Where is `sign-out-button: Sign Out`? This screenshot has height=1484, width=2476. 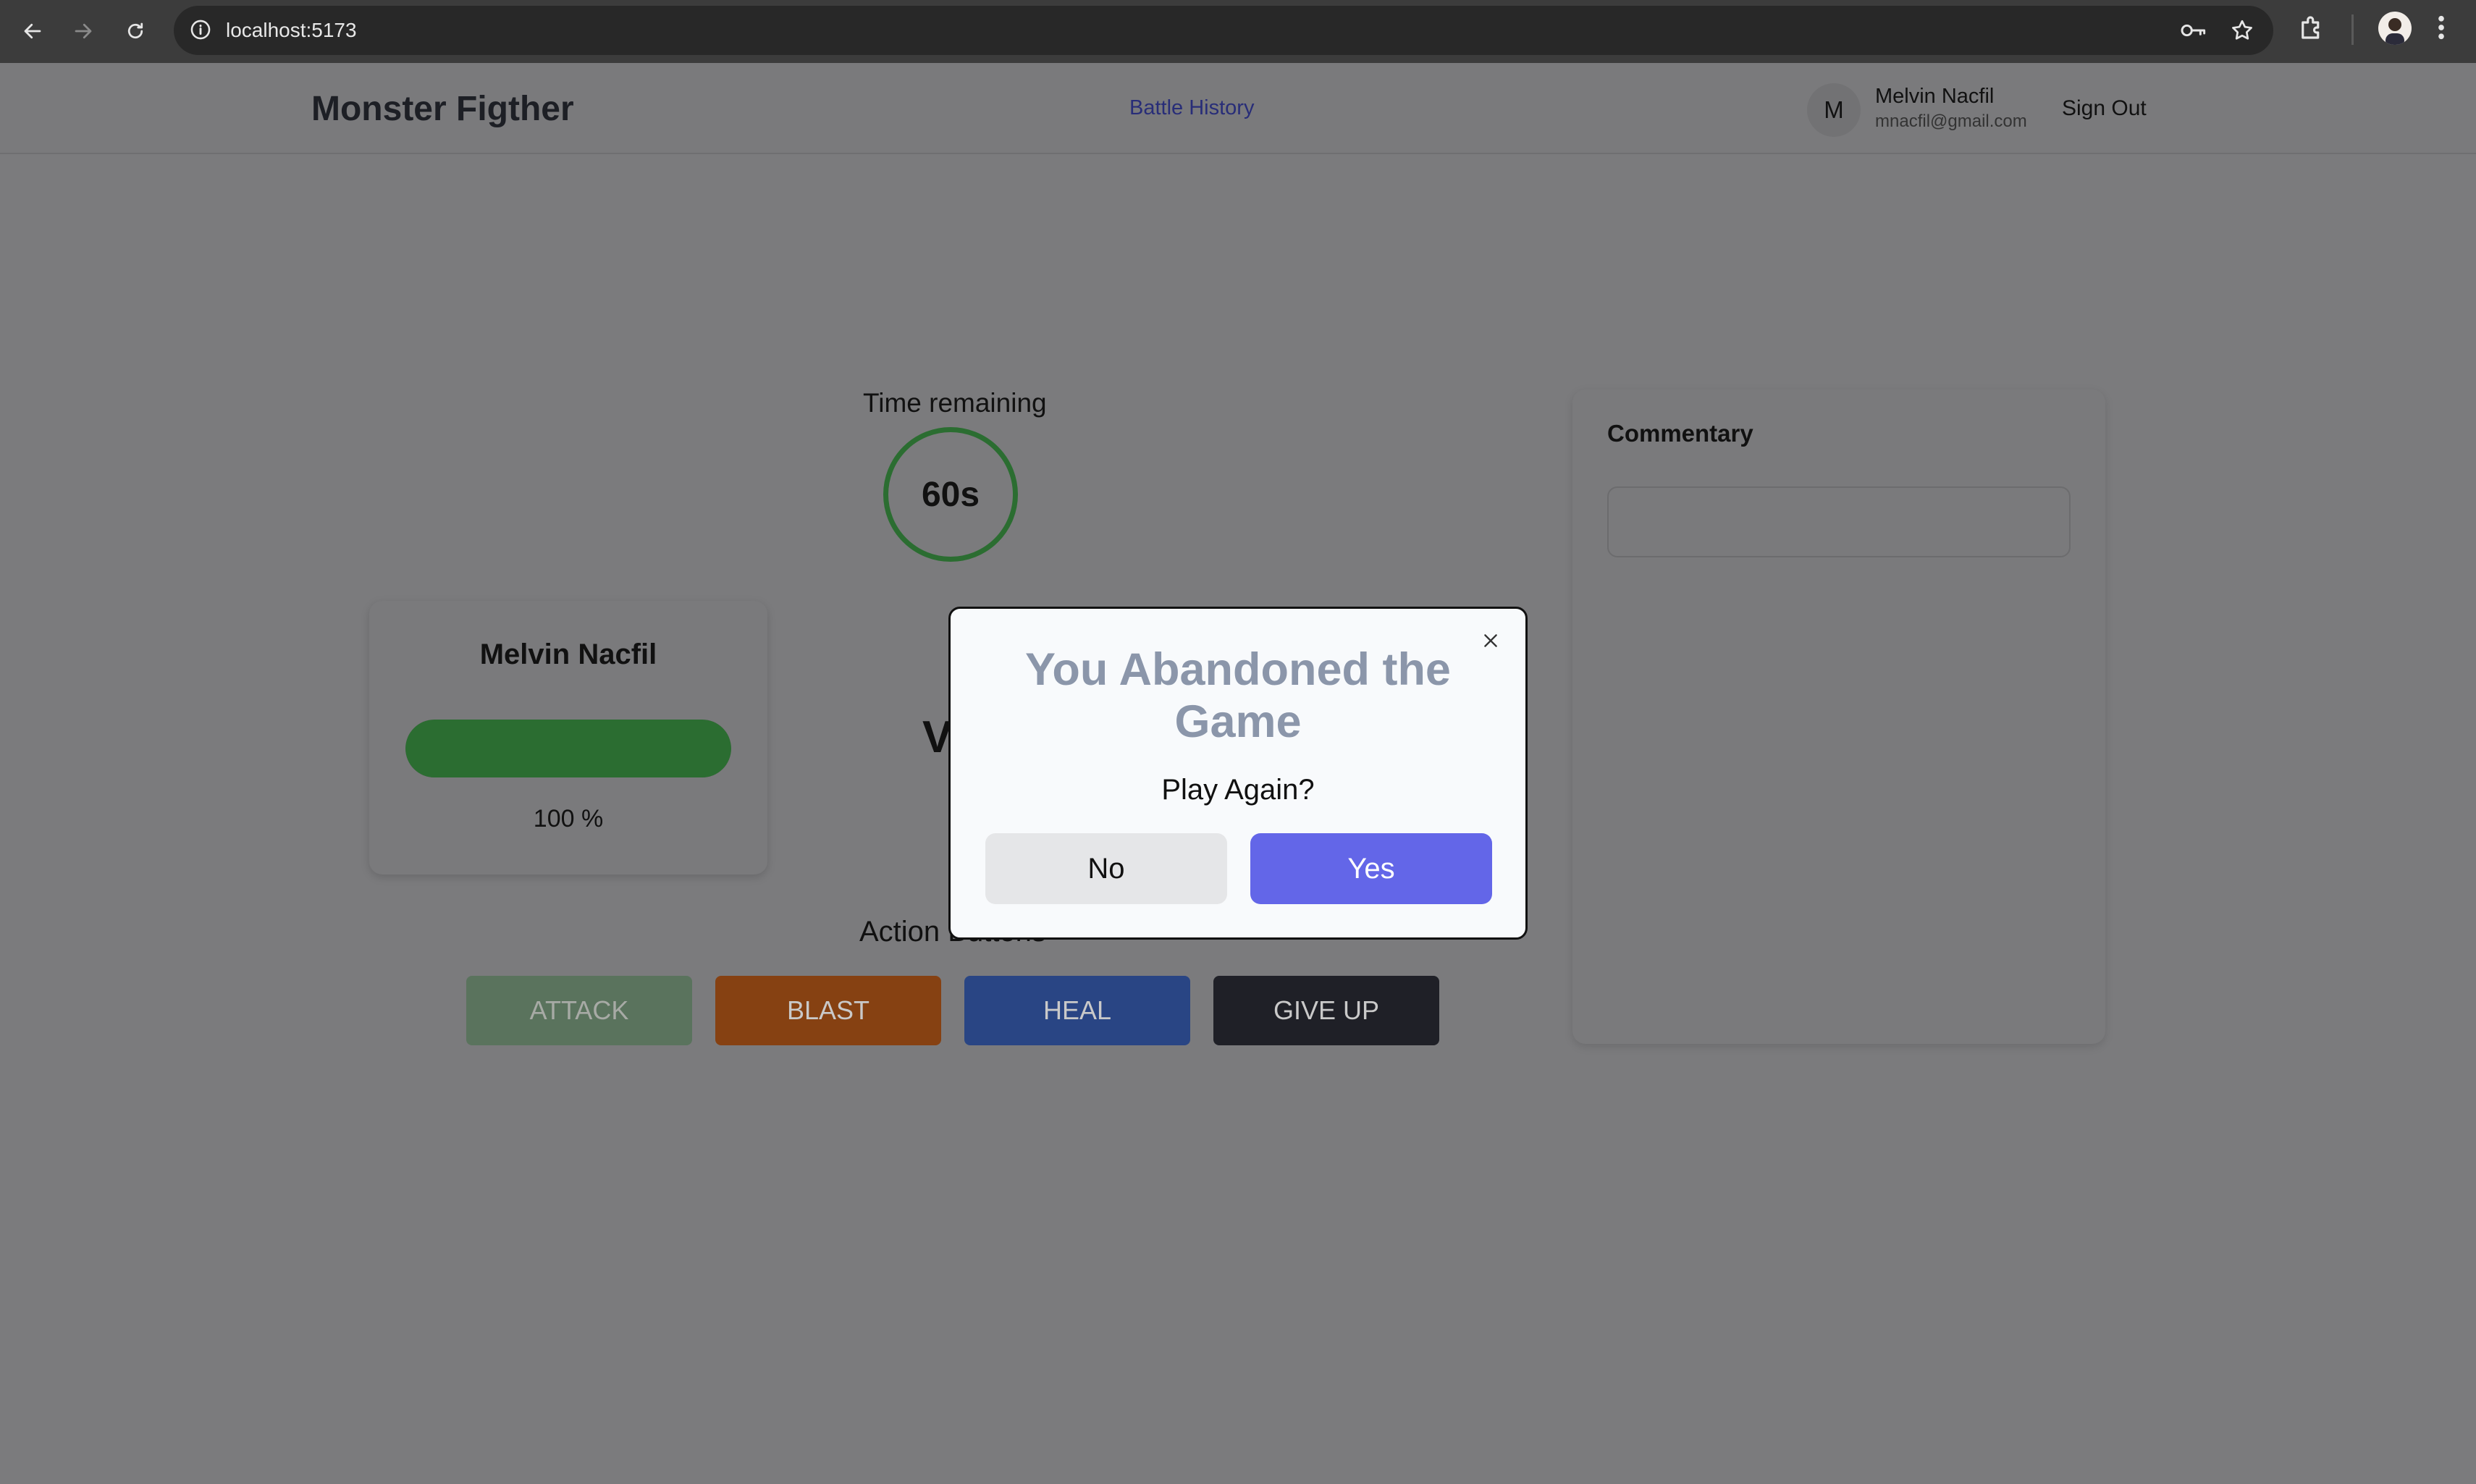 sign-out-button: Sign Out is located at coordinates (2104, 108).